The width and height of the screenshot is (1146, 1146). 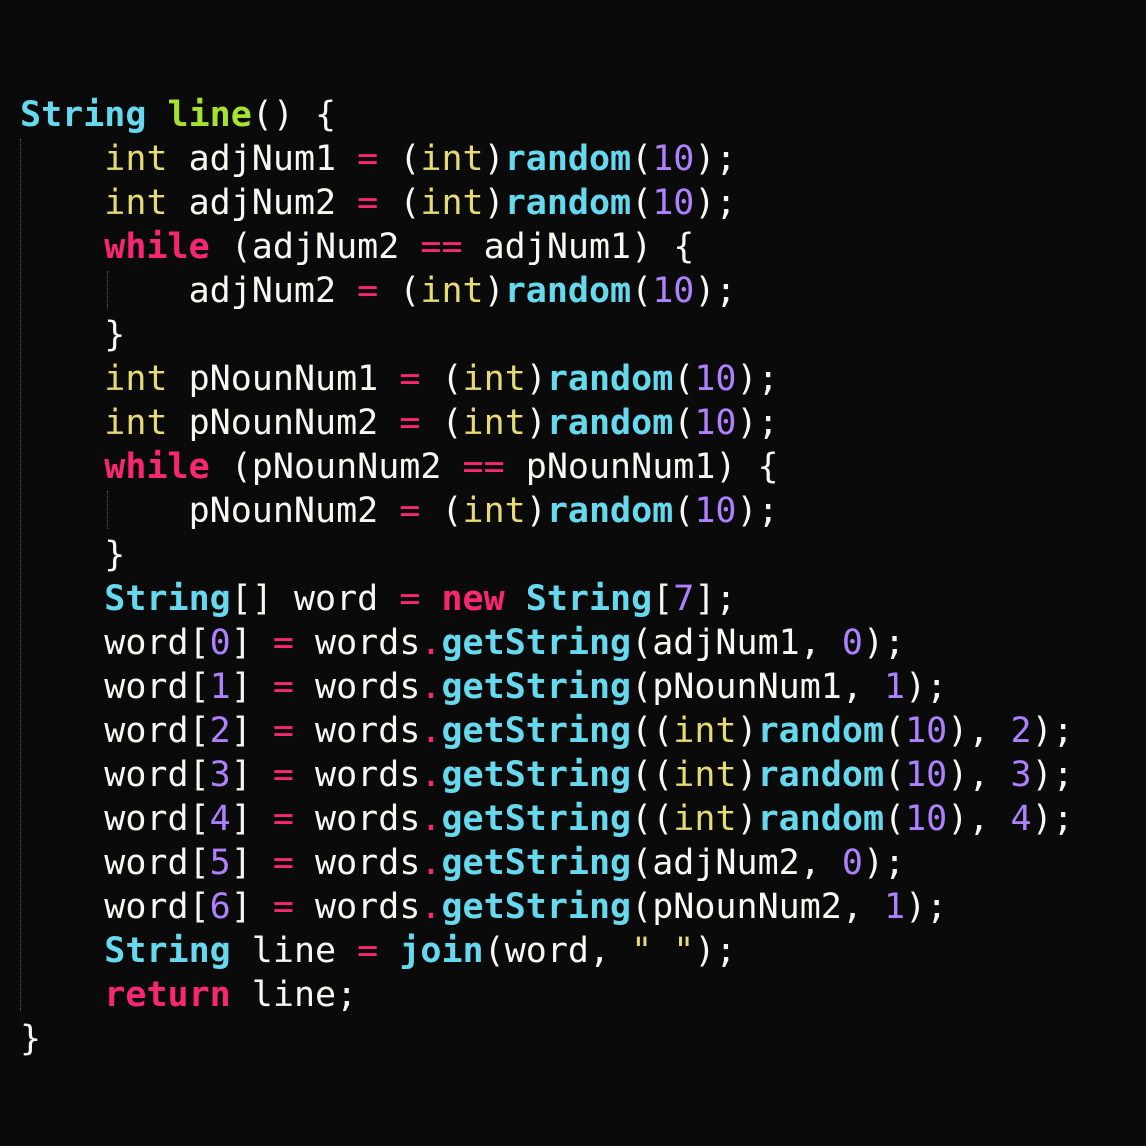 I want to click on code-token-plain: () {, so click(x=294, y=115).